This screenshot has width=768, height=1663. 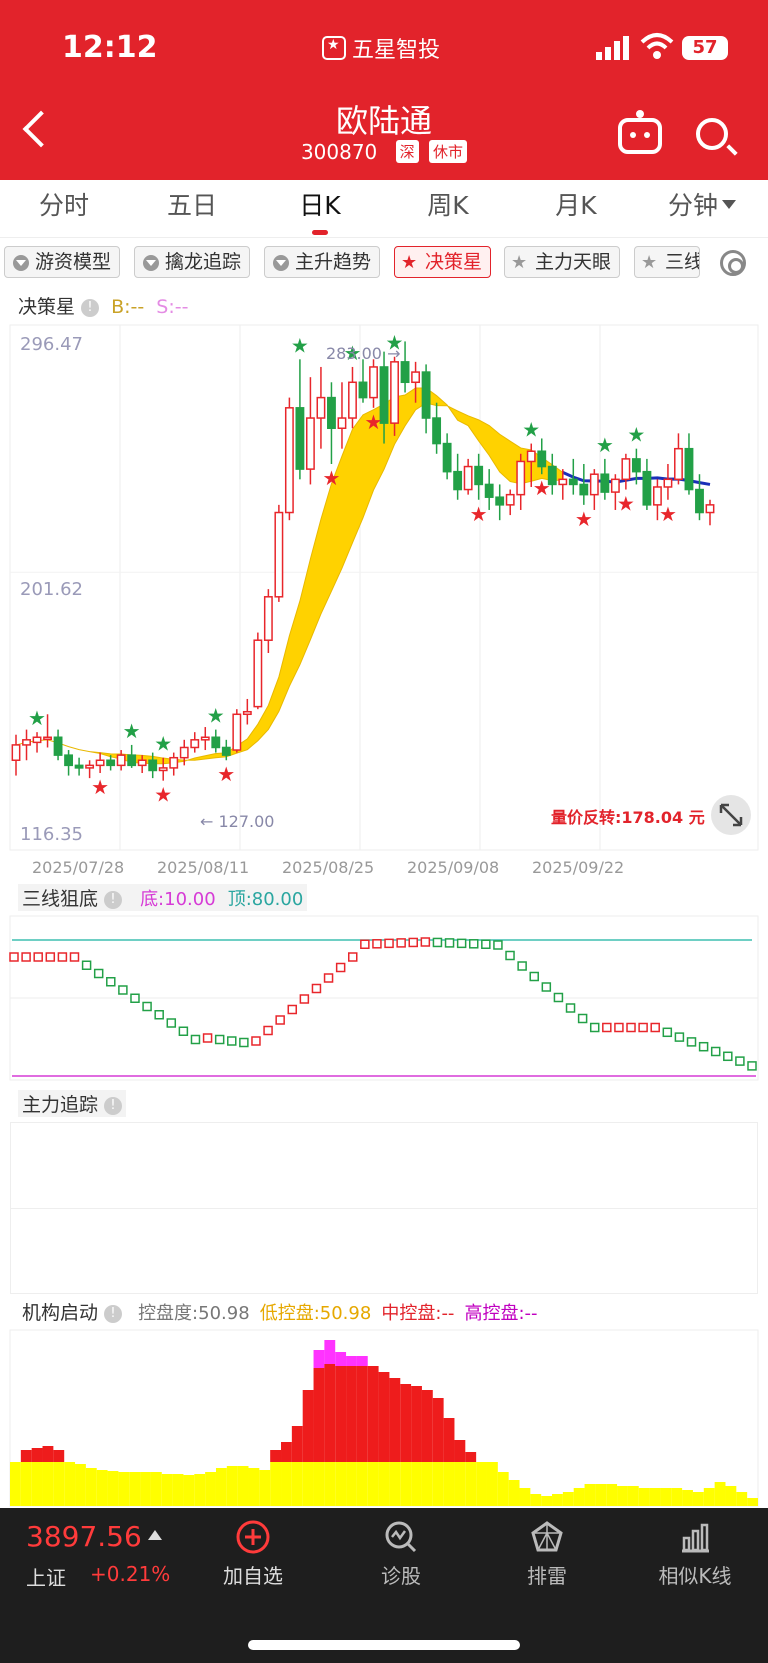 I want to click on low-control-text: 低控盘:50.98, so click(x=315, y=1313).